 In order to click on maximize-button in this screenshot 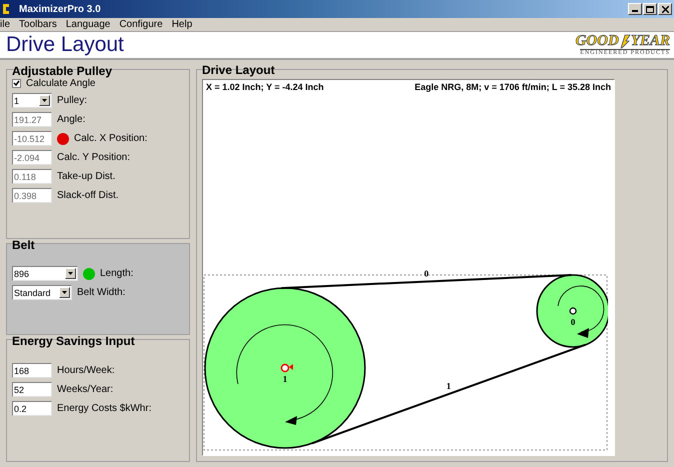, I will do `click(650, 9)`.